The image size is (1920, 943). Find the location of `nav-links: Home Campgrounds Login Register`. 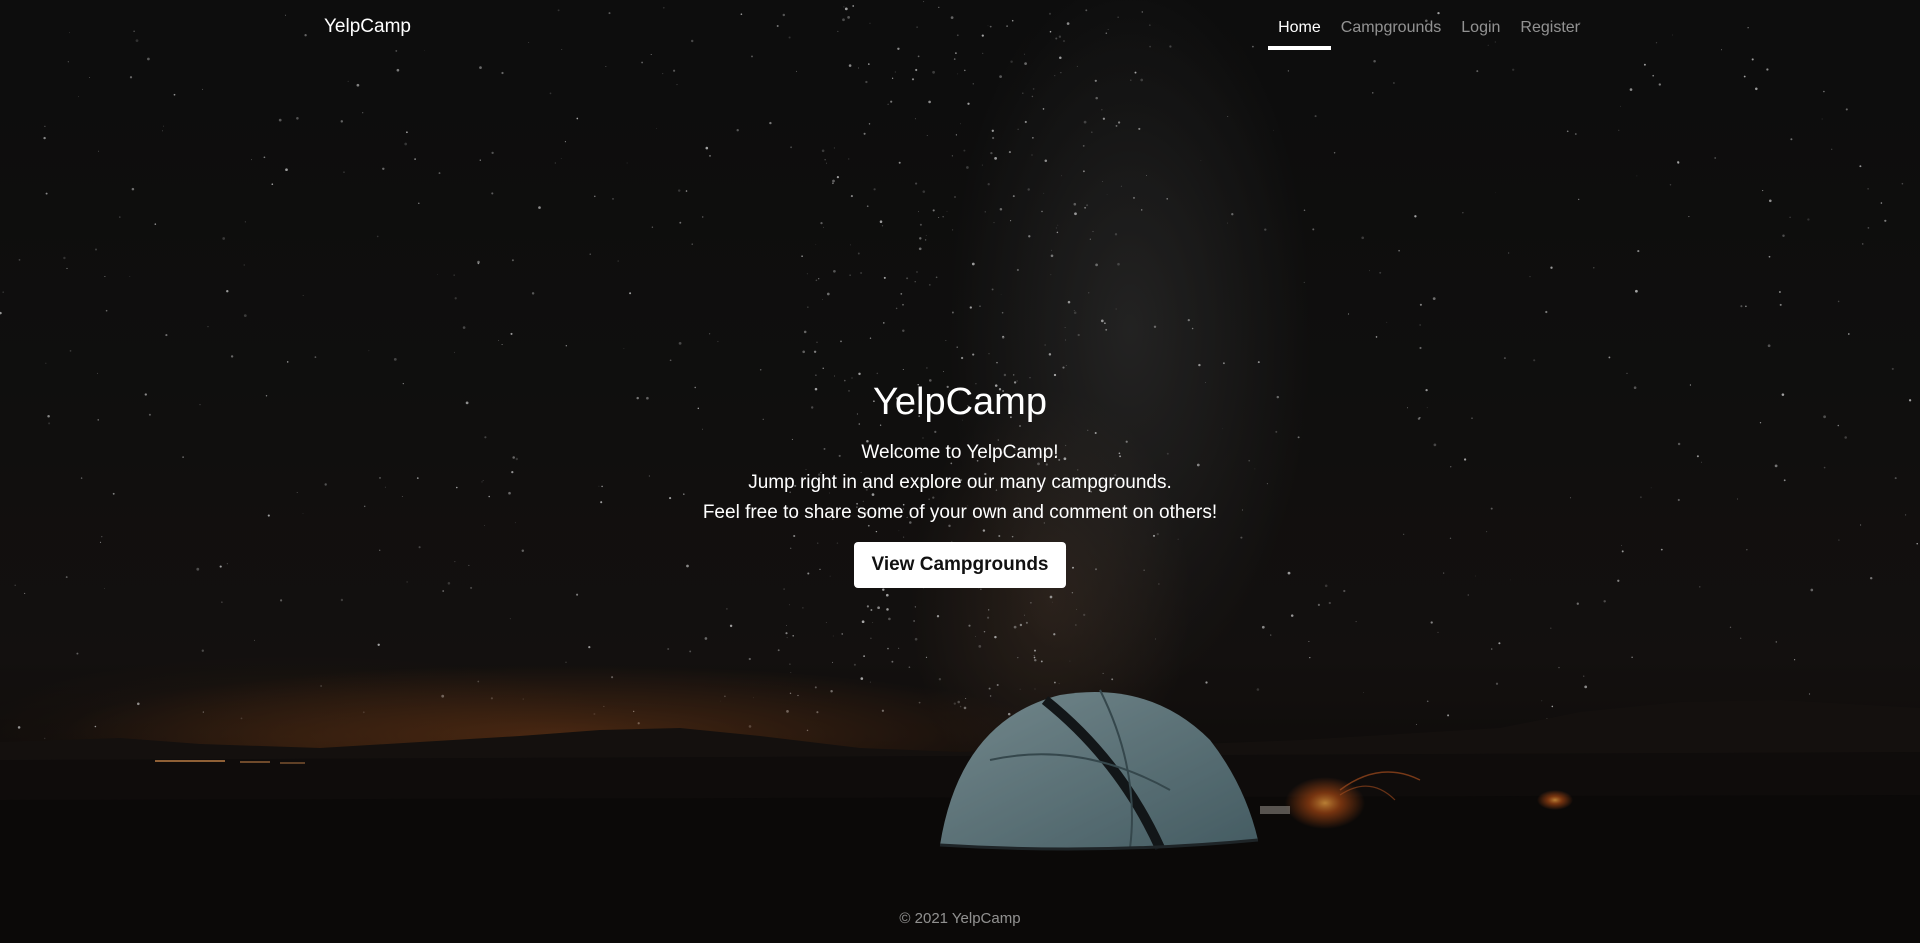

nav-links: Home Campgrounds Login Register is located at coordinates (1429, 34).